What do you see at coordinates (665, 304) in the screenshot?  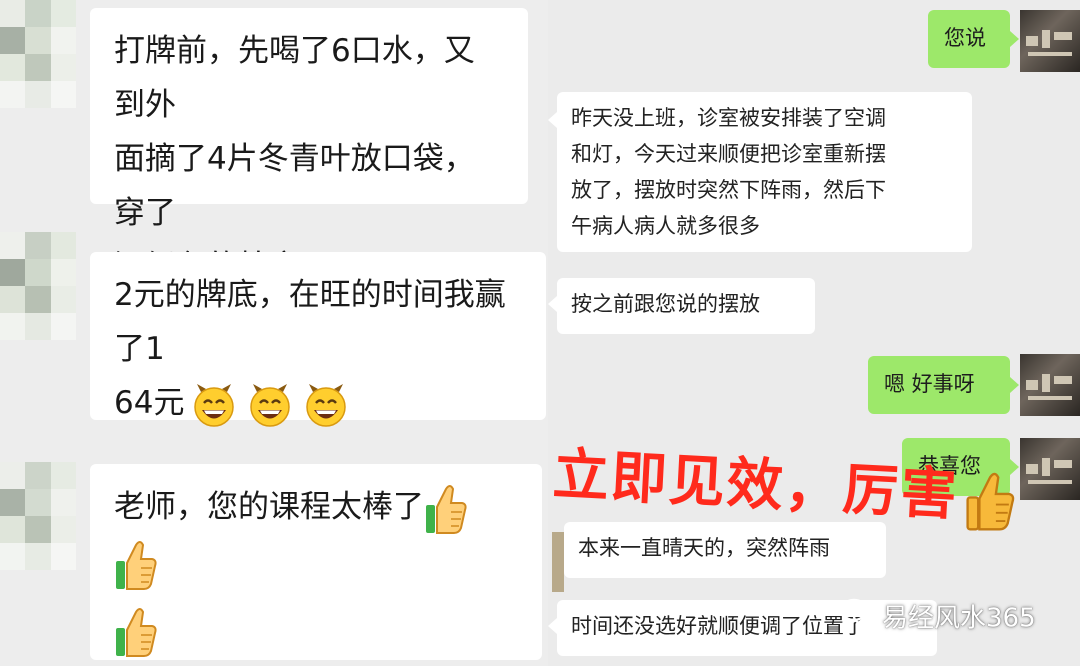 I see `message-text: 按之前跟您说的摆放` at bounding box center [665, 304].